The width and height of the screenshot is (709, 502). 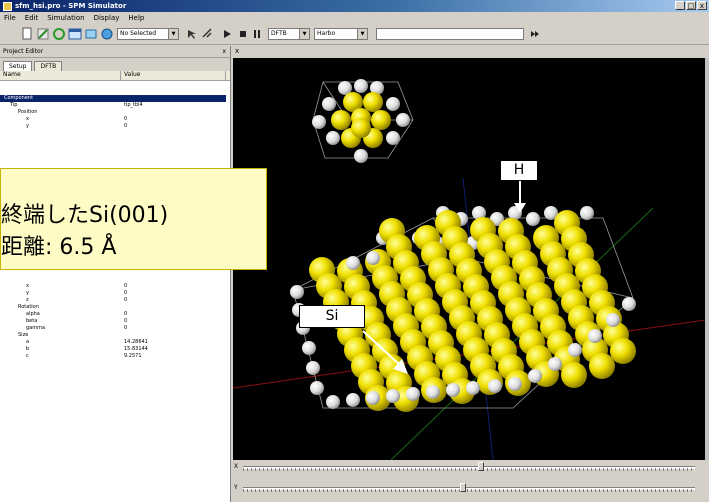 What do you see at coordinates (59, 34) in the screenshot?
I see `refresh-icon` at bounding box center [59, 34].